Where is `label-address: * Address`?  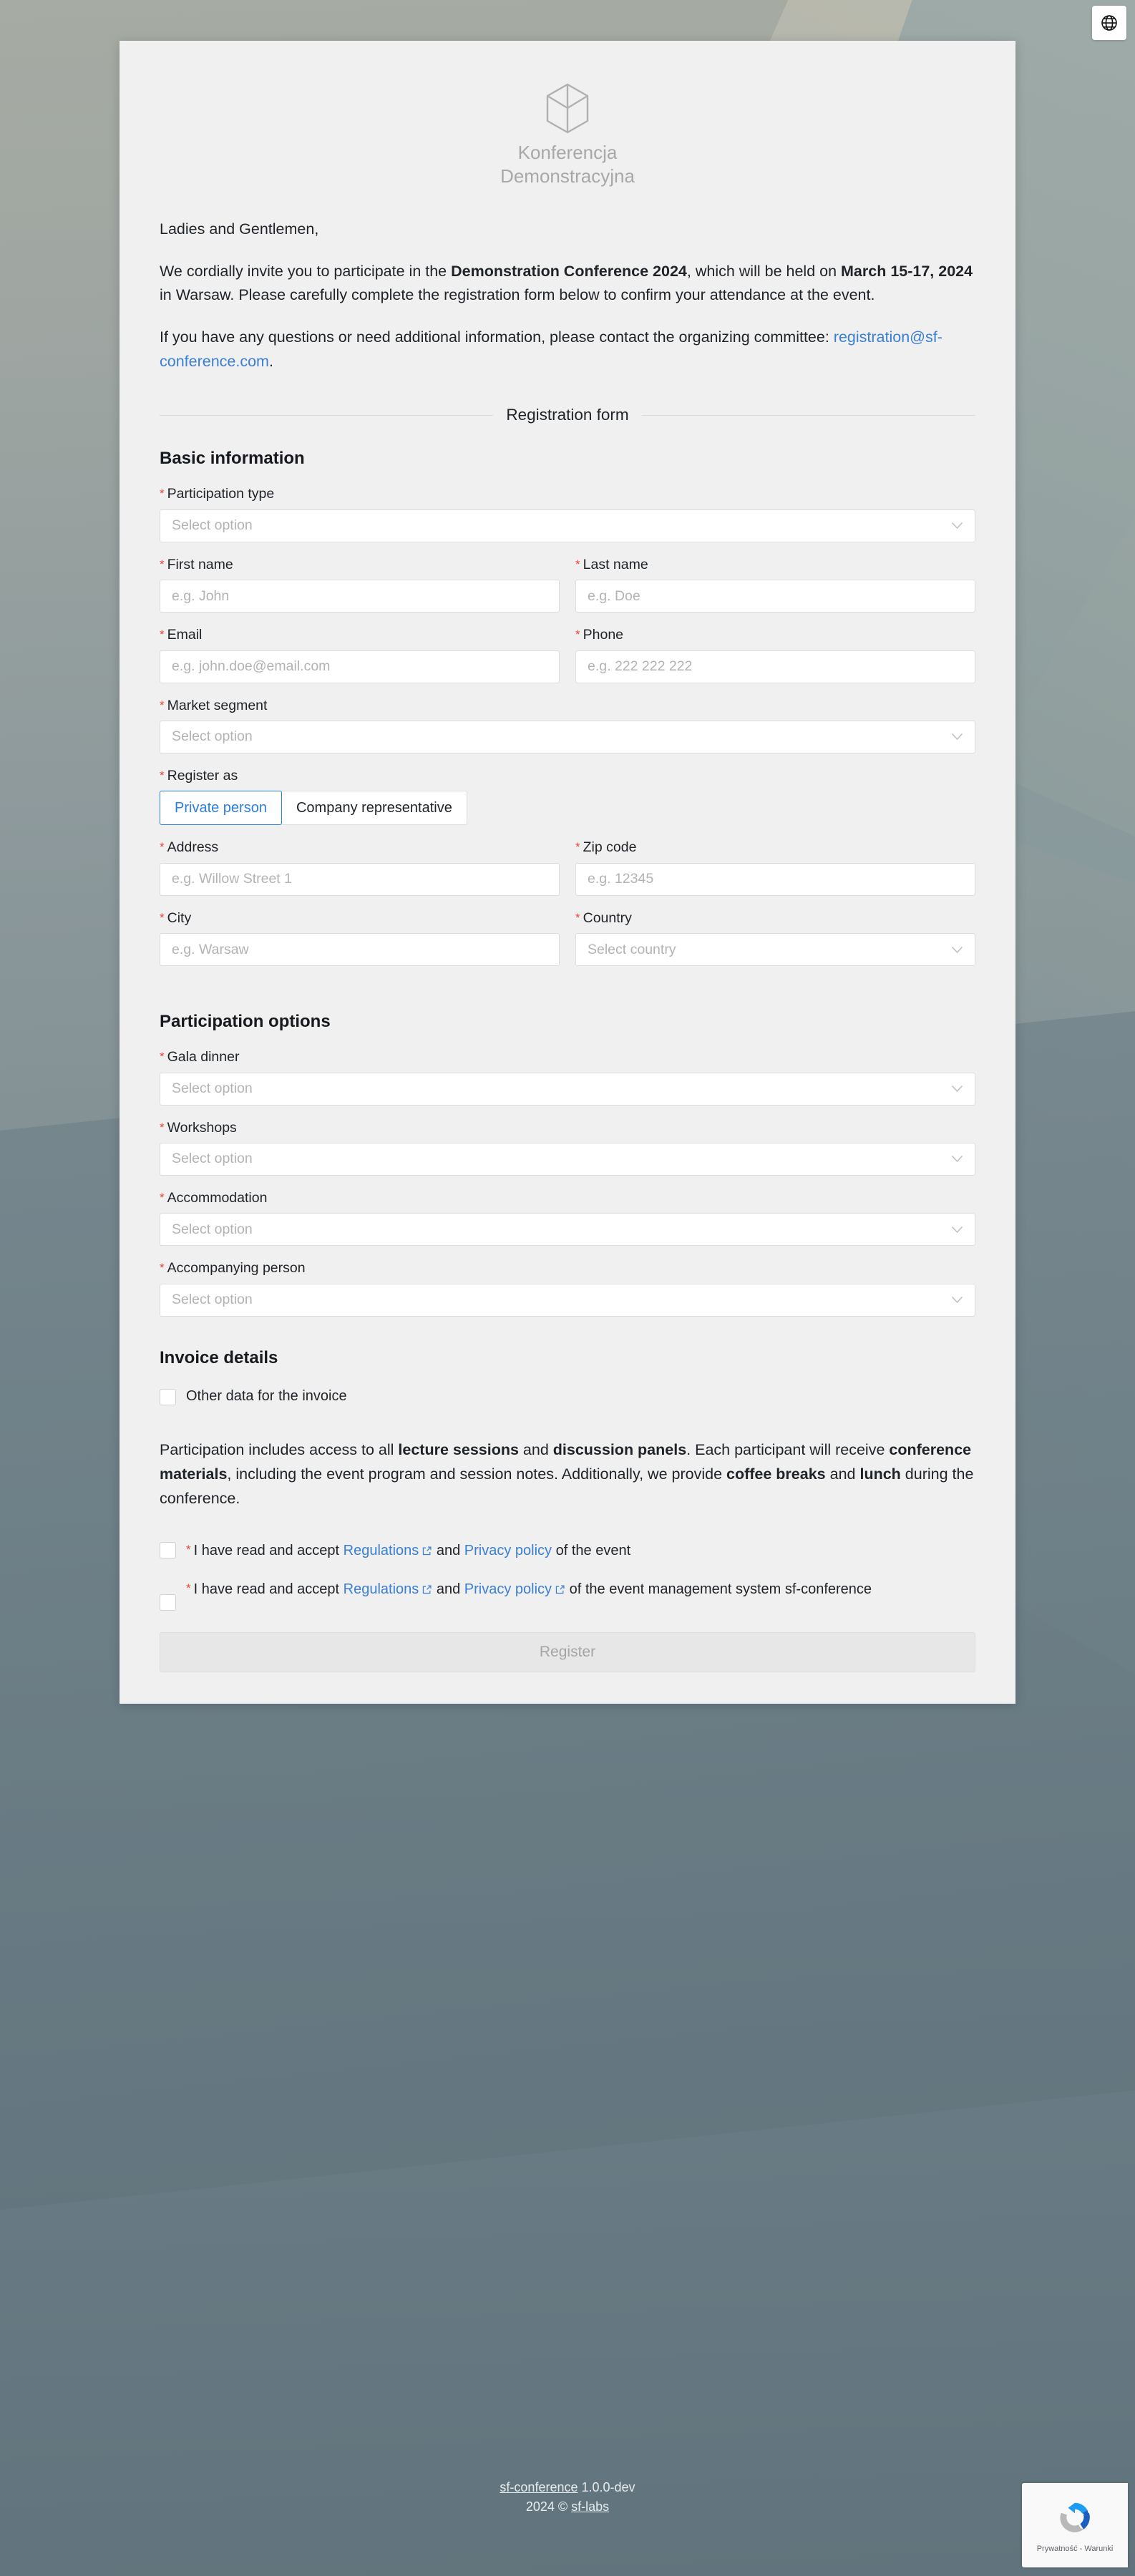
label-address: * Address is located at coordinates (360, 847).